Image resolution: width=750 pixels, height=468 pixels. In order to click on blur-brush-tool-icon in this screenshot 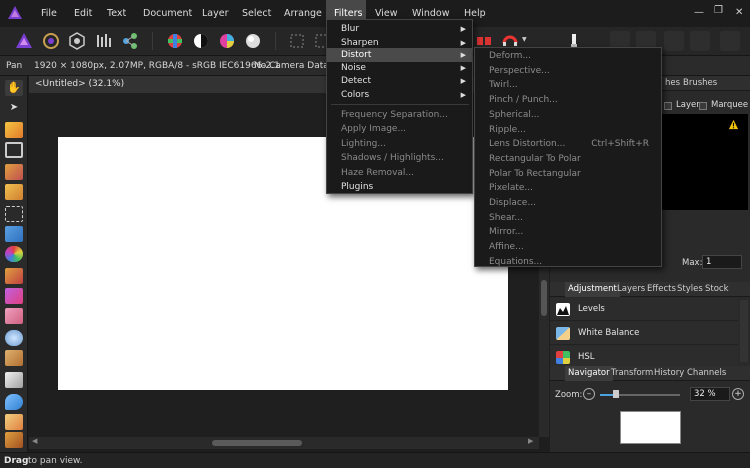, I will do `click(14, 402)`.